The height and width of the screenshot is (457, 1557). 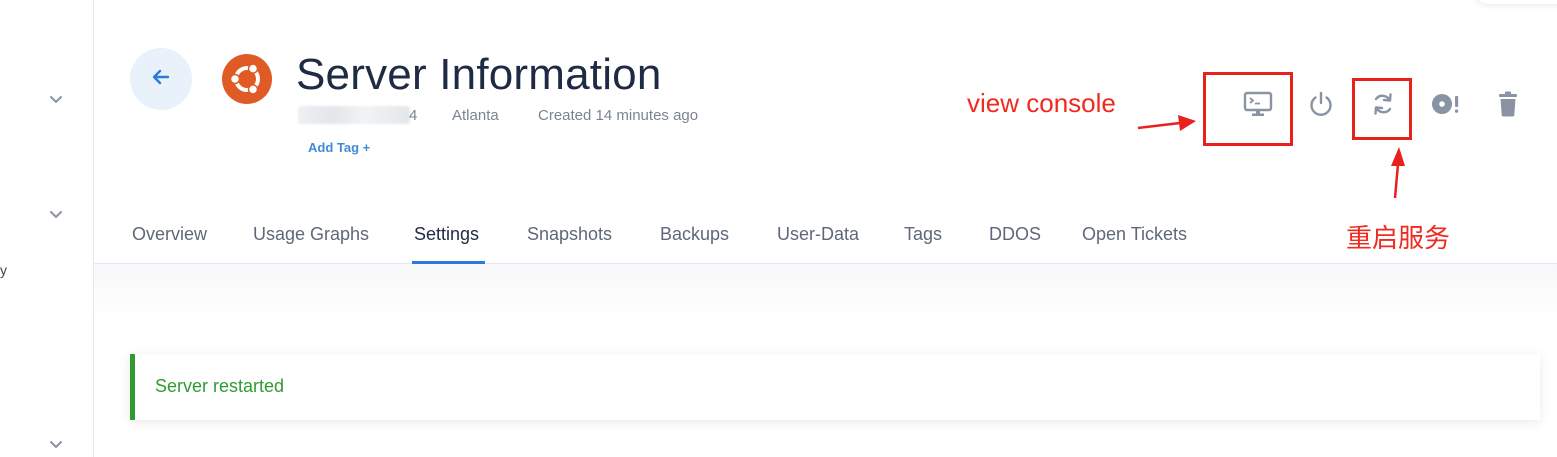 What do you see at coordinates (1015, 234) in the screenshot?
I see `tab-ddos: DDOS` at bounding box center [1015, 234].